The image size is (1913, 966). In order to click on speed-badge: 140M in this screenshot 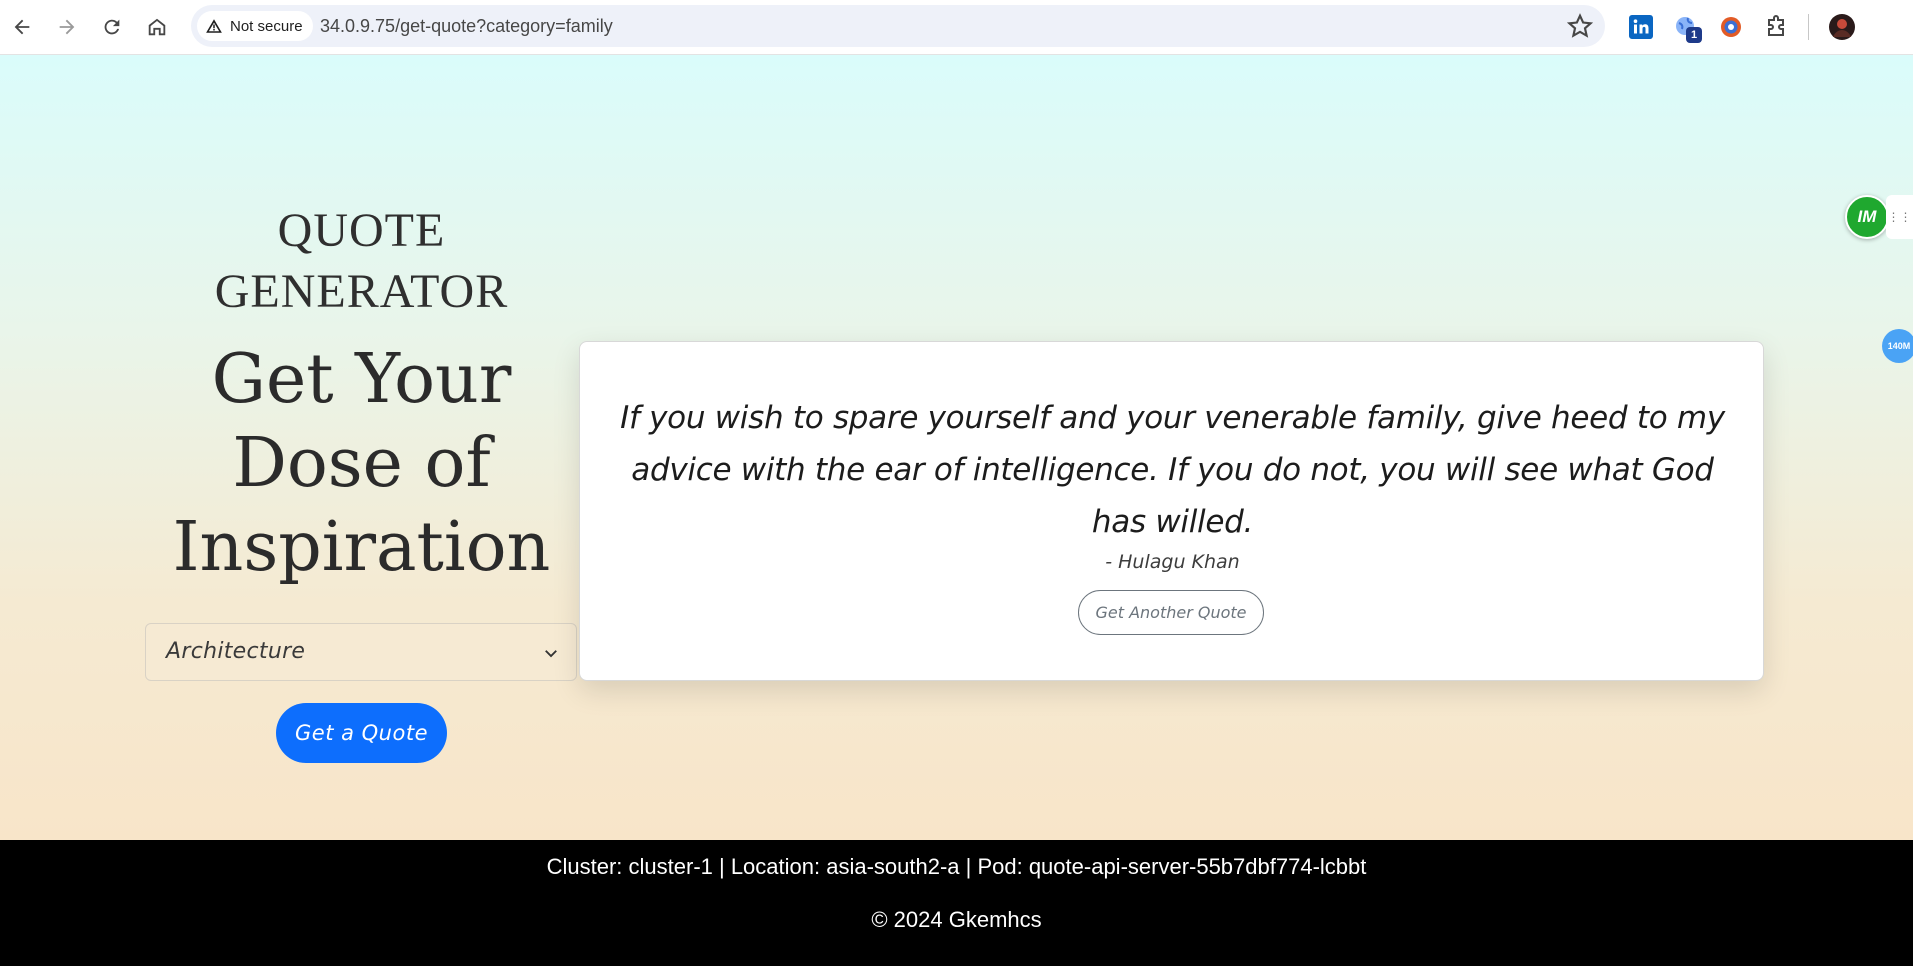, I will do `click(1897, 346)`.